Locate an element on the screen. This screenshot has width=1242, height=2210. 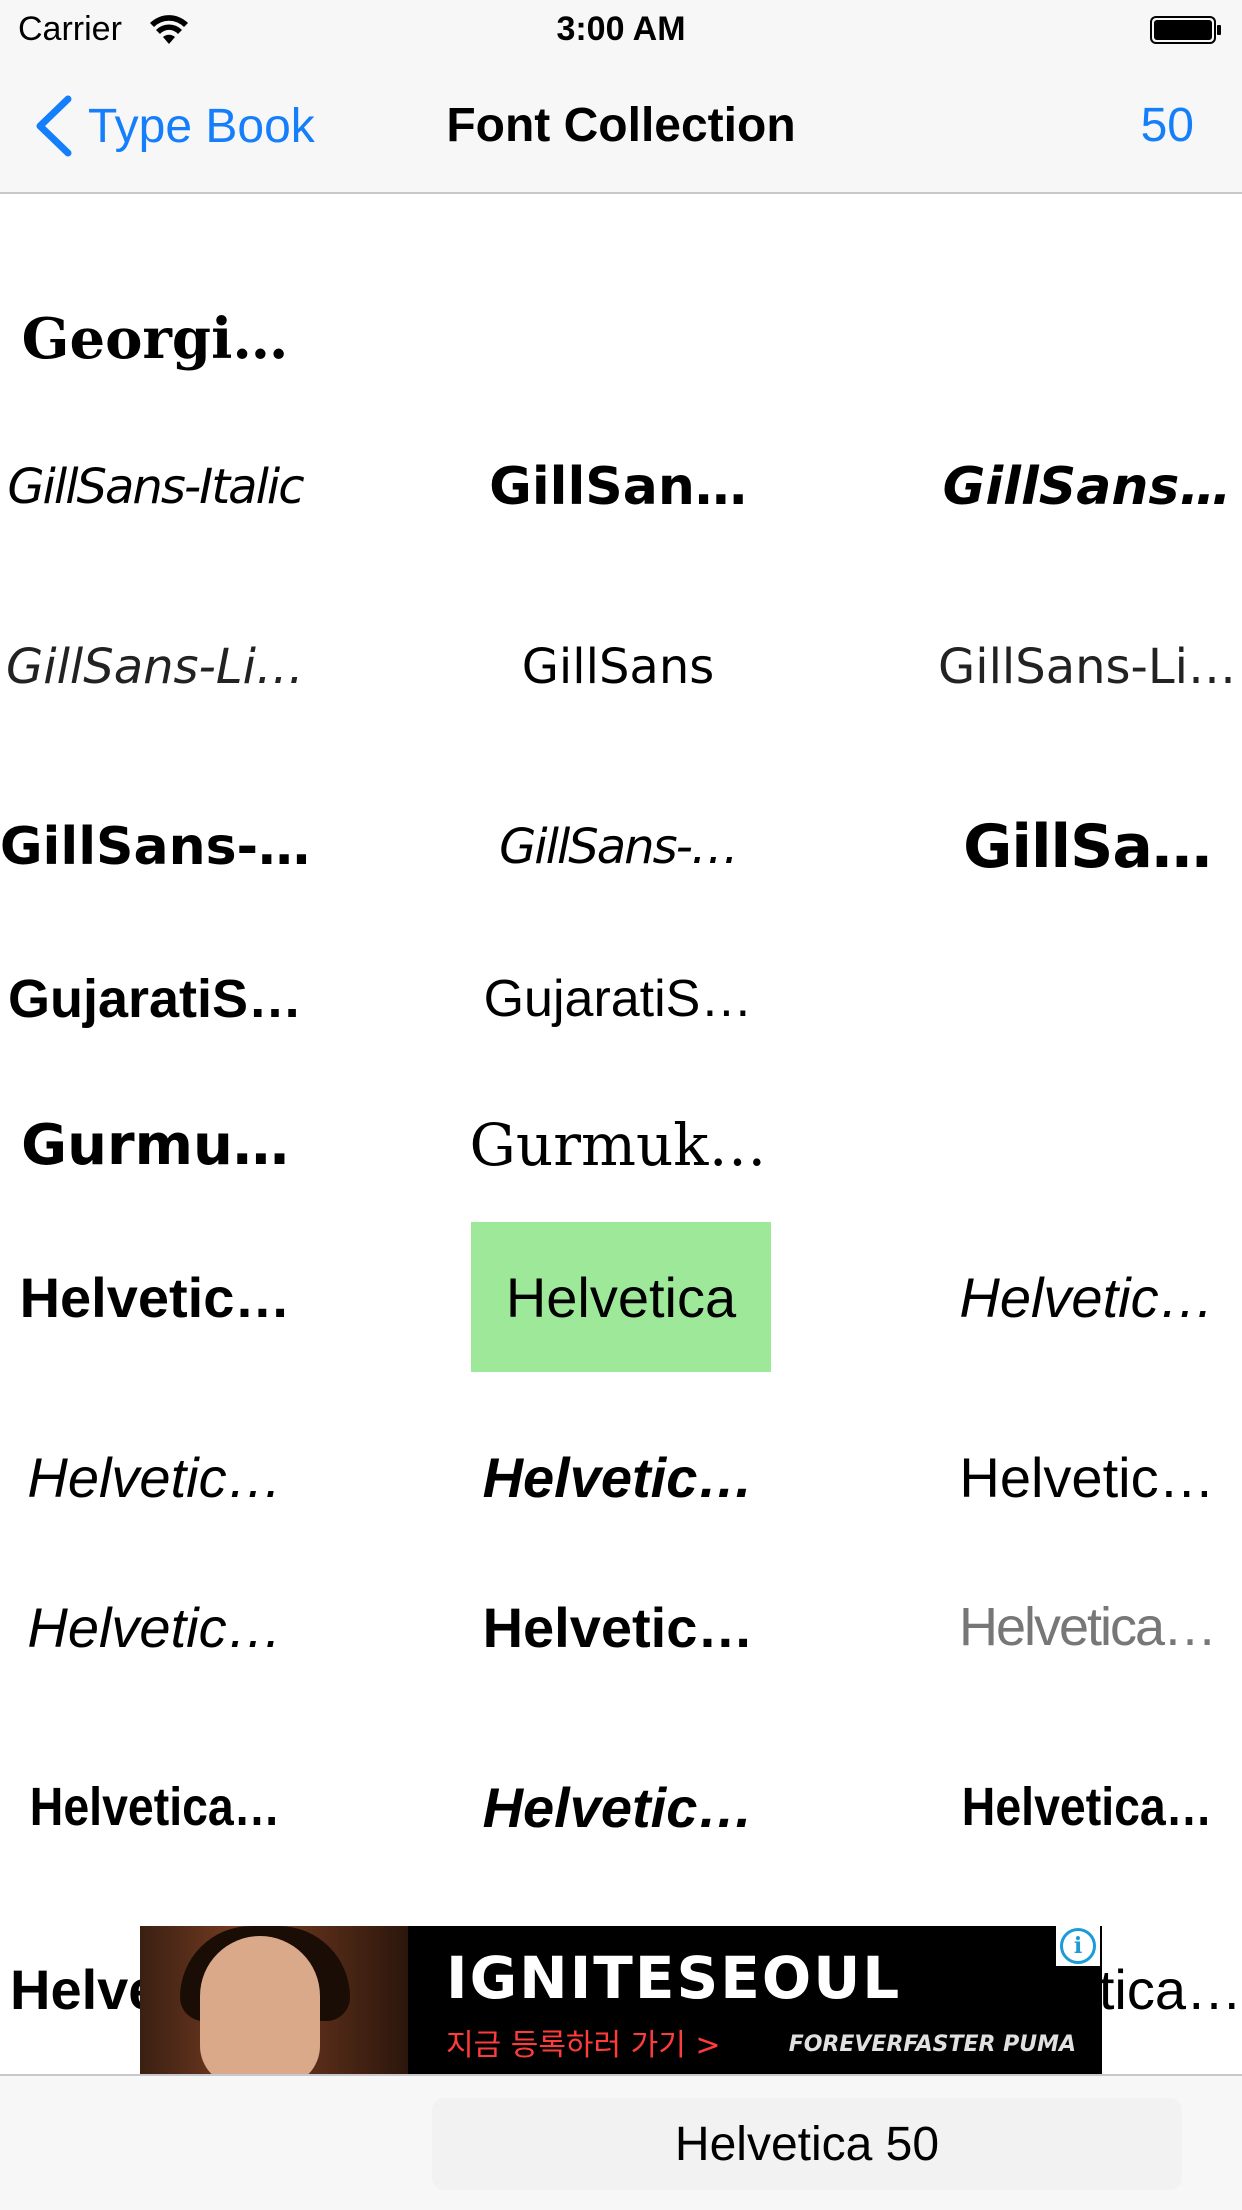
status-time: 3:00 AM is located at coordinates (621, 29).